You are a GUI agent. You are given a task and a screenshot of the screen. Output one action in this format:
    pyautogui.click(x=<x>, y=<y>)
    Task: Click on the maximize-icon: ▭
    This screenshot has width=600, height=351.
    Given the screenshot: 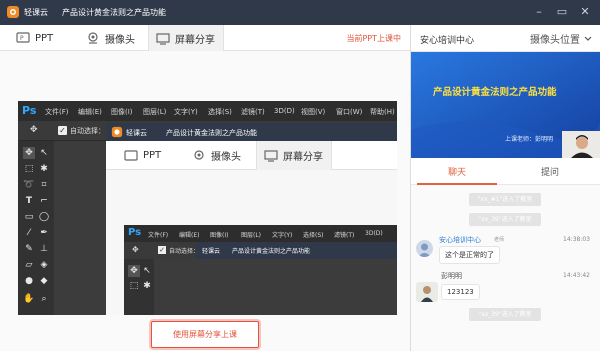 What is the action you would take?
    pyautogui.click(x=562, y=12)
    